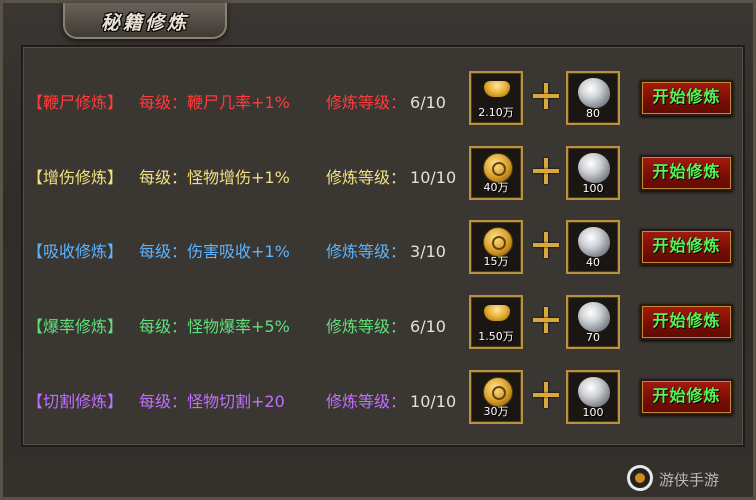 The image size is (756, 500). What do you see at coordinates (496, 261) in the screenshot?
I see `gold-cost-amount: 15万` at bounding box center [496, 261].